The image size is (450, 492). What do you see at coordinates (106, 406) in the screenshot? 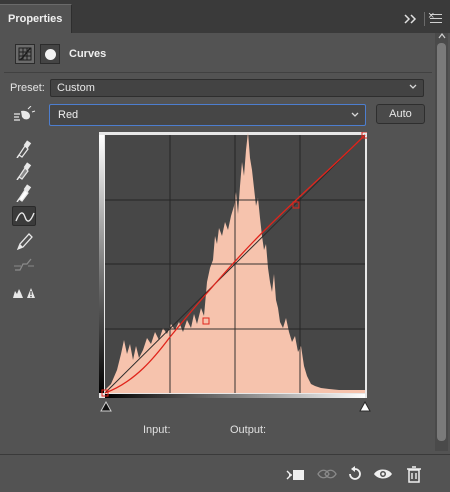
I see `black-input-slider` at bounding box center [106, 406].